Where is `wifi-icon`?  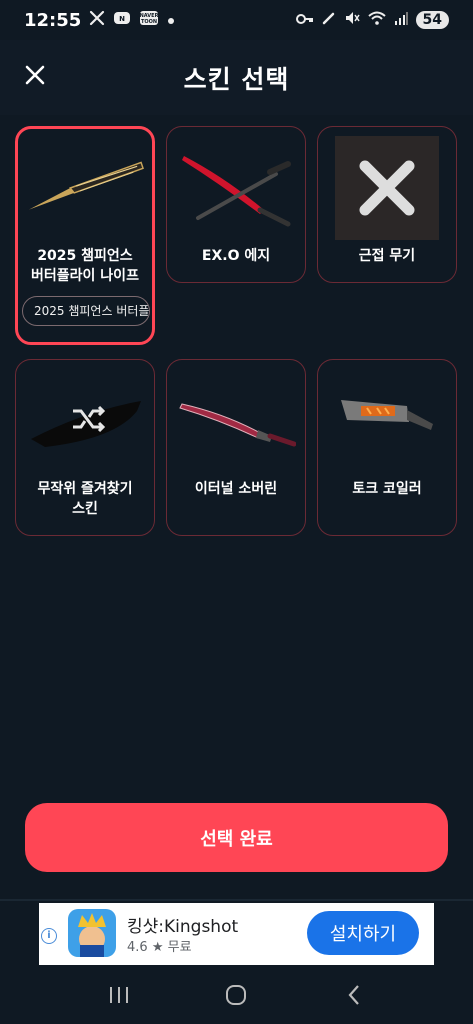 wifi-icon is located at coordinates (376, 20).